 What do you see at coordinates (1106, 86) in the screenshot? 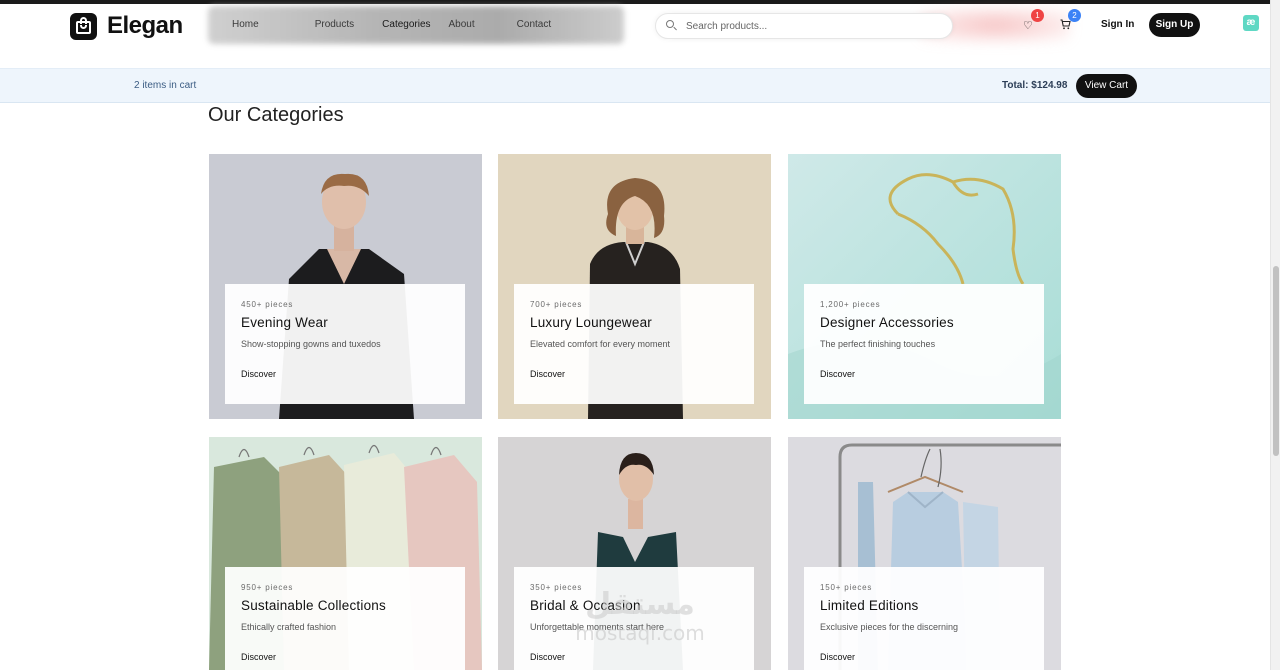
I see `view-cart-button: View Cart` at bounding box center [1106, 86].